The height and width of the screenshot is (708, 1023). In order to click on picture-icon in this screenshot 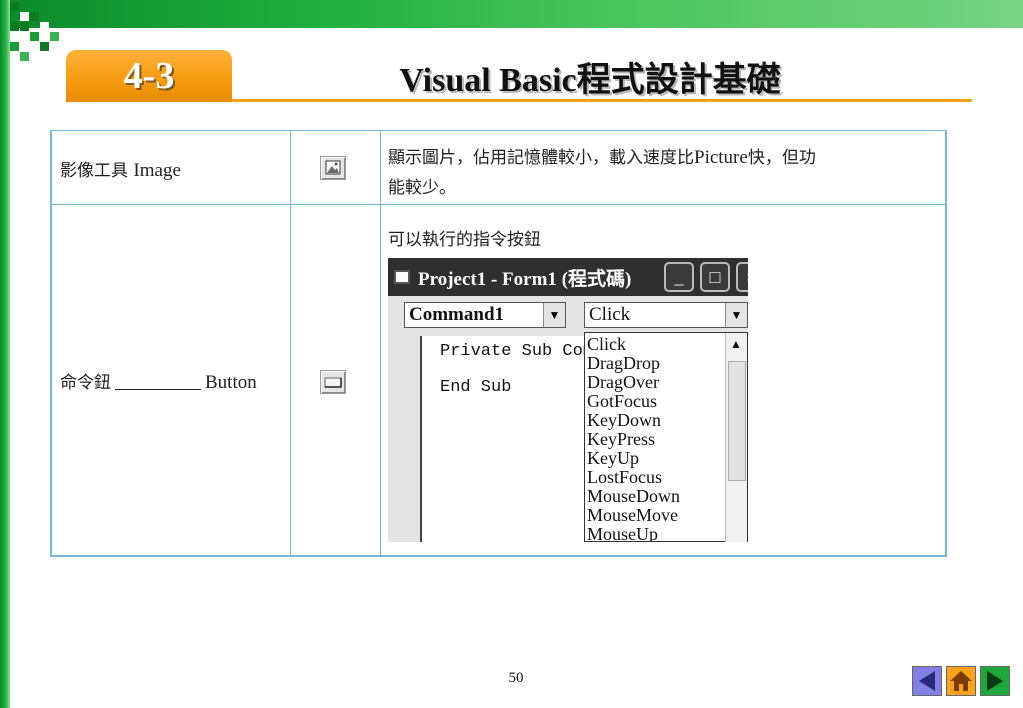, I will do `click(333, 168)`.